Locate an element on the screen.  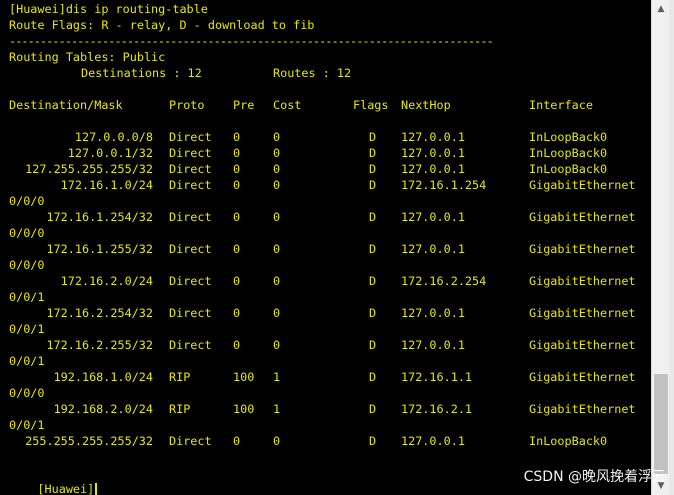
route-destination: 127.0.0.0/8 is located at coordinates (113, 137).